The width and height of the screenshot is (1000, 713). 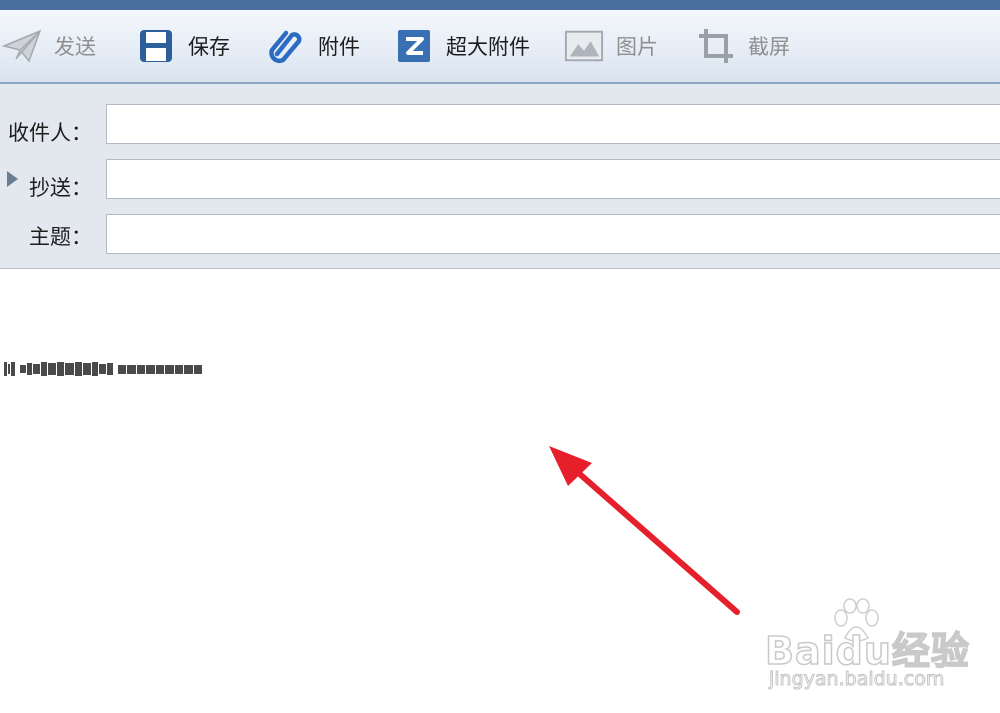 I want to click on watermark-brand: Baidu经验, so click(x=867, y=651).